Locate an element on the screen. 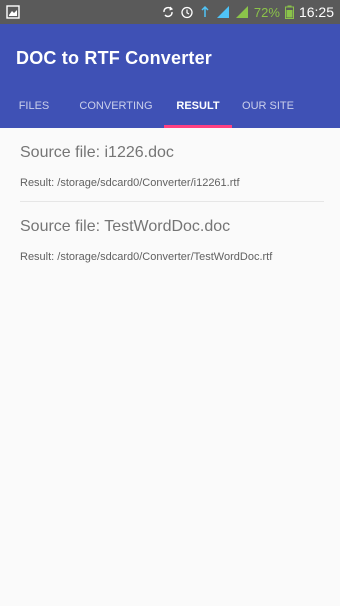 The image size is (340, 606). tab-bar: FILES CONVERTING RESULT OUR SITE is located at coordinates (170, 105).